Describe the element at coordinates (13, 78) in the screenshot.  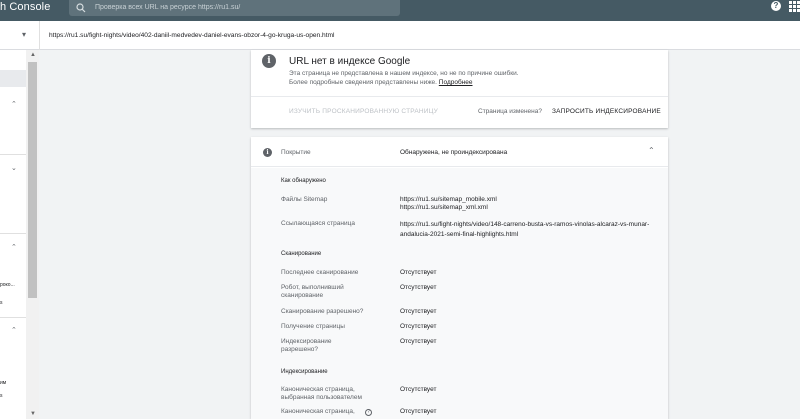
I see `sidebar-item-selected` at that location.